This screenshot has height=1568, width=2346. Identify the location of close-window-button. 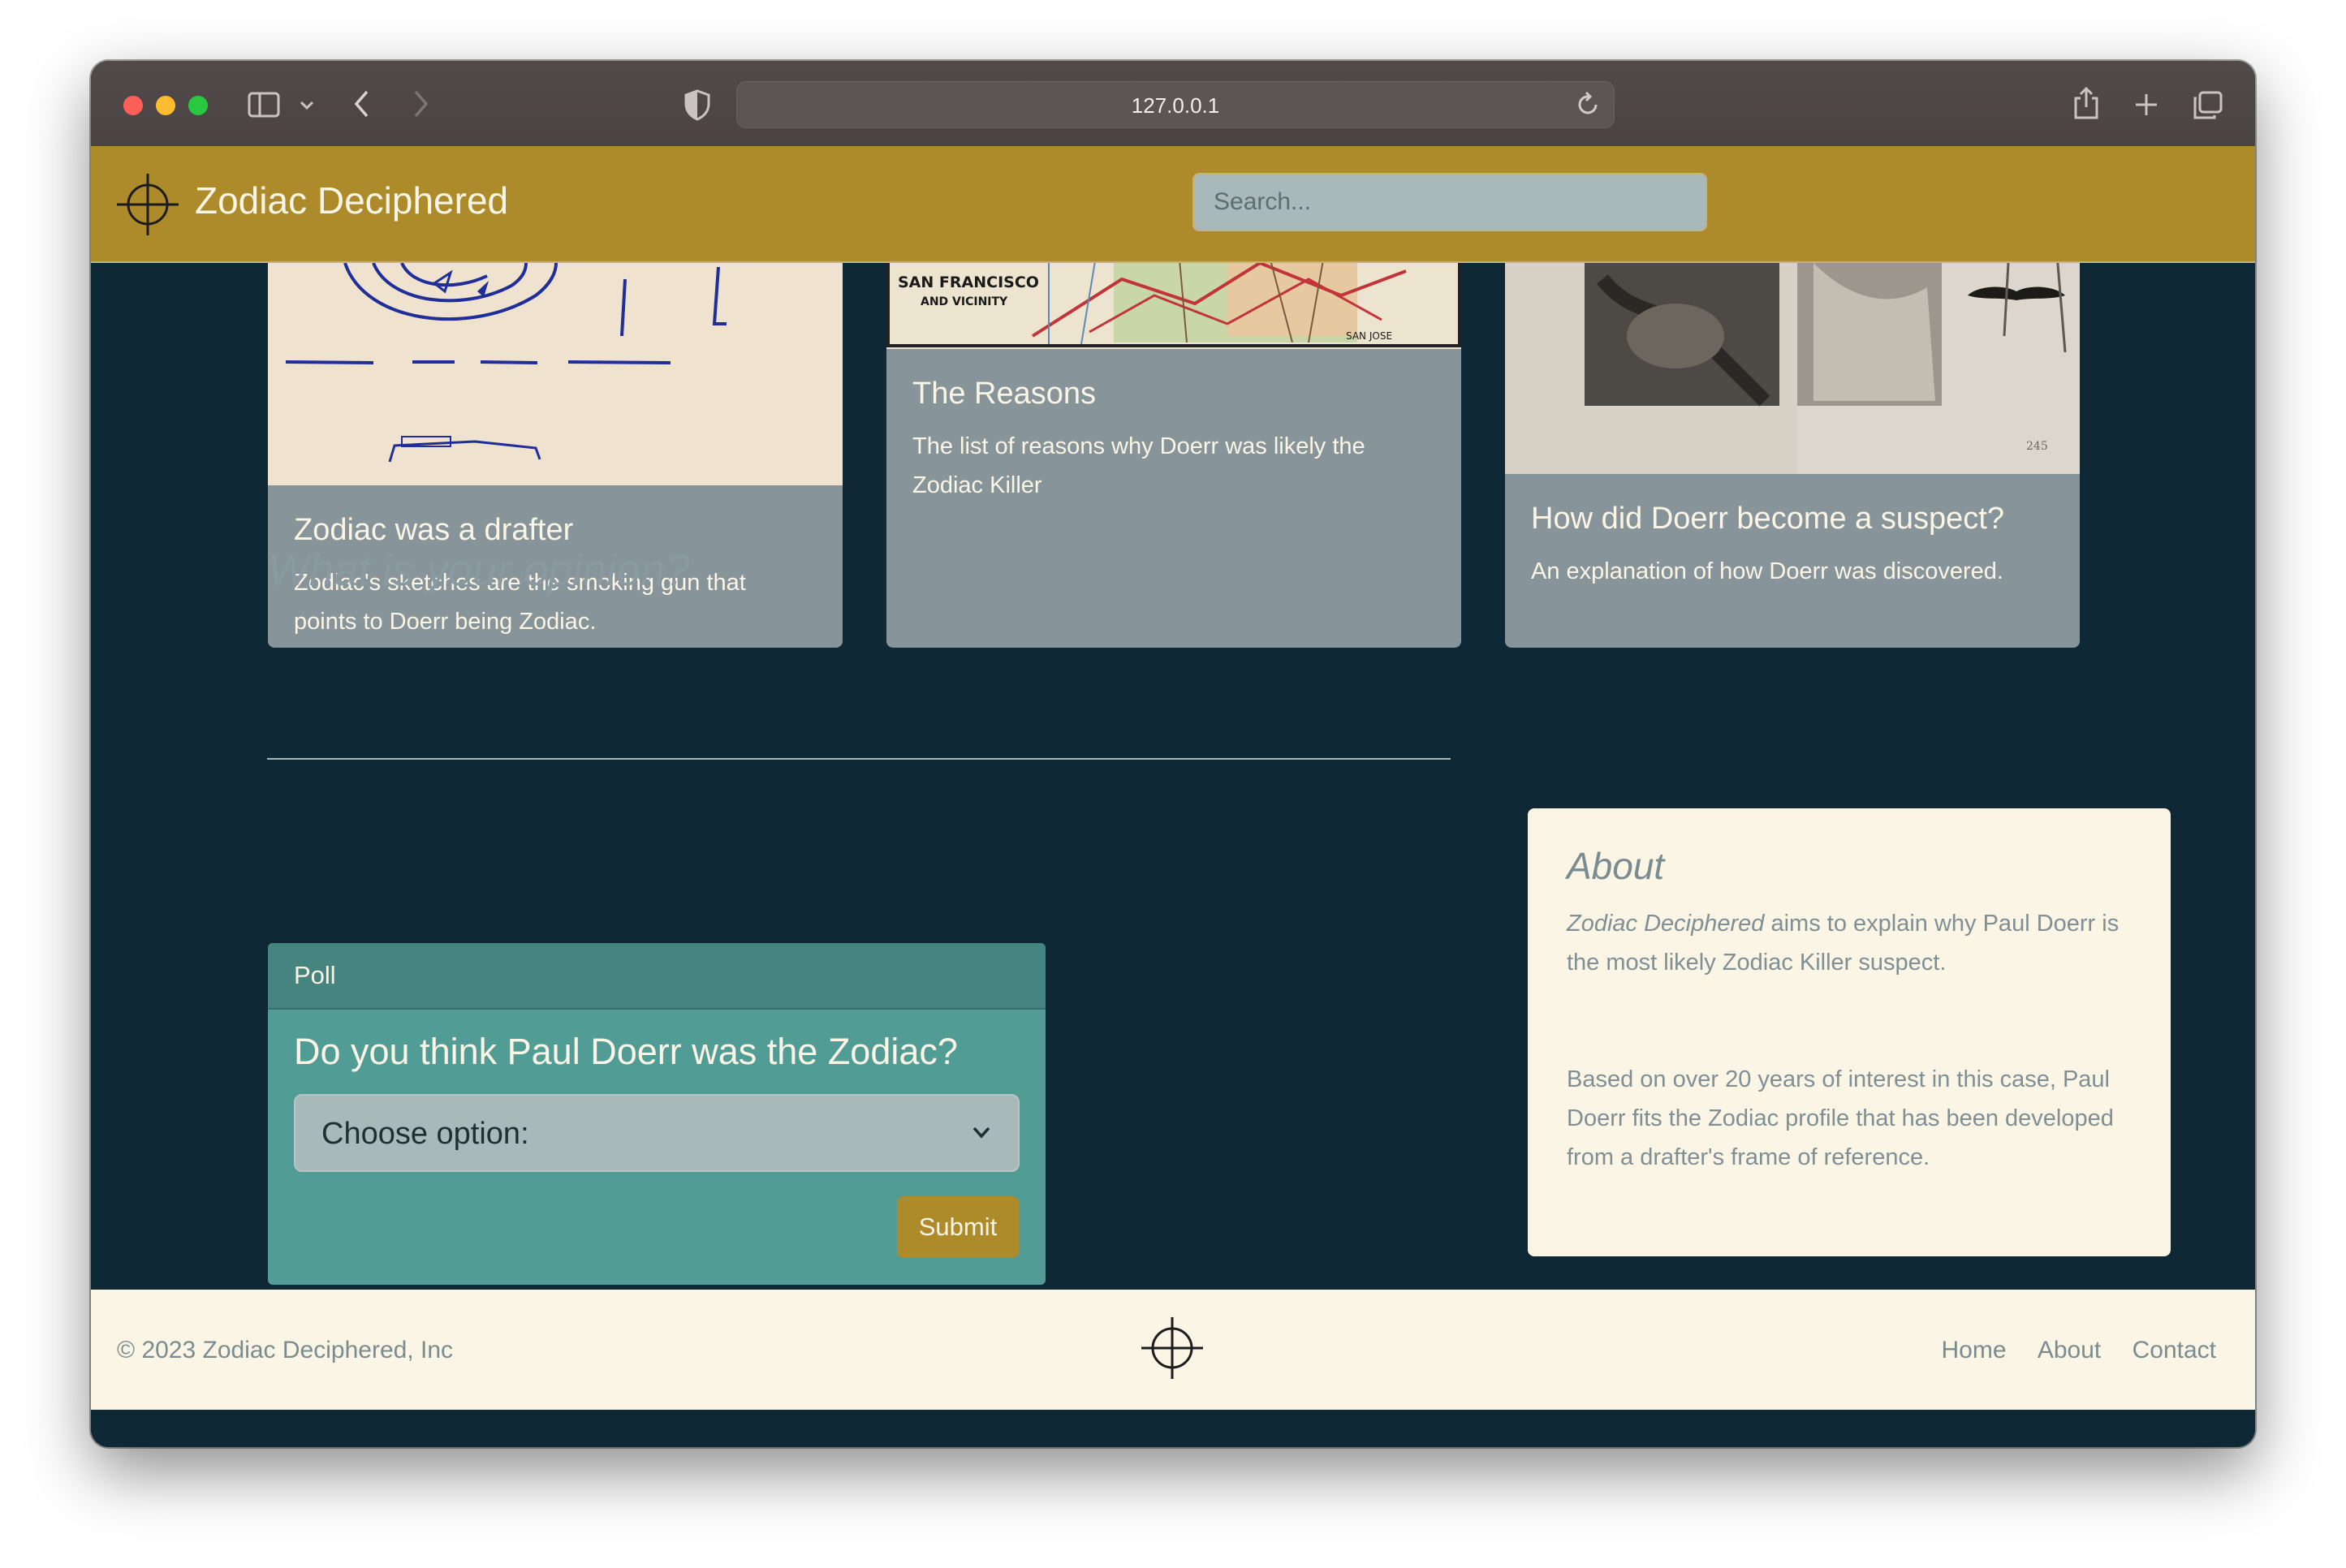
(133, 106).